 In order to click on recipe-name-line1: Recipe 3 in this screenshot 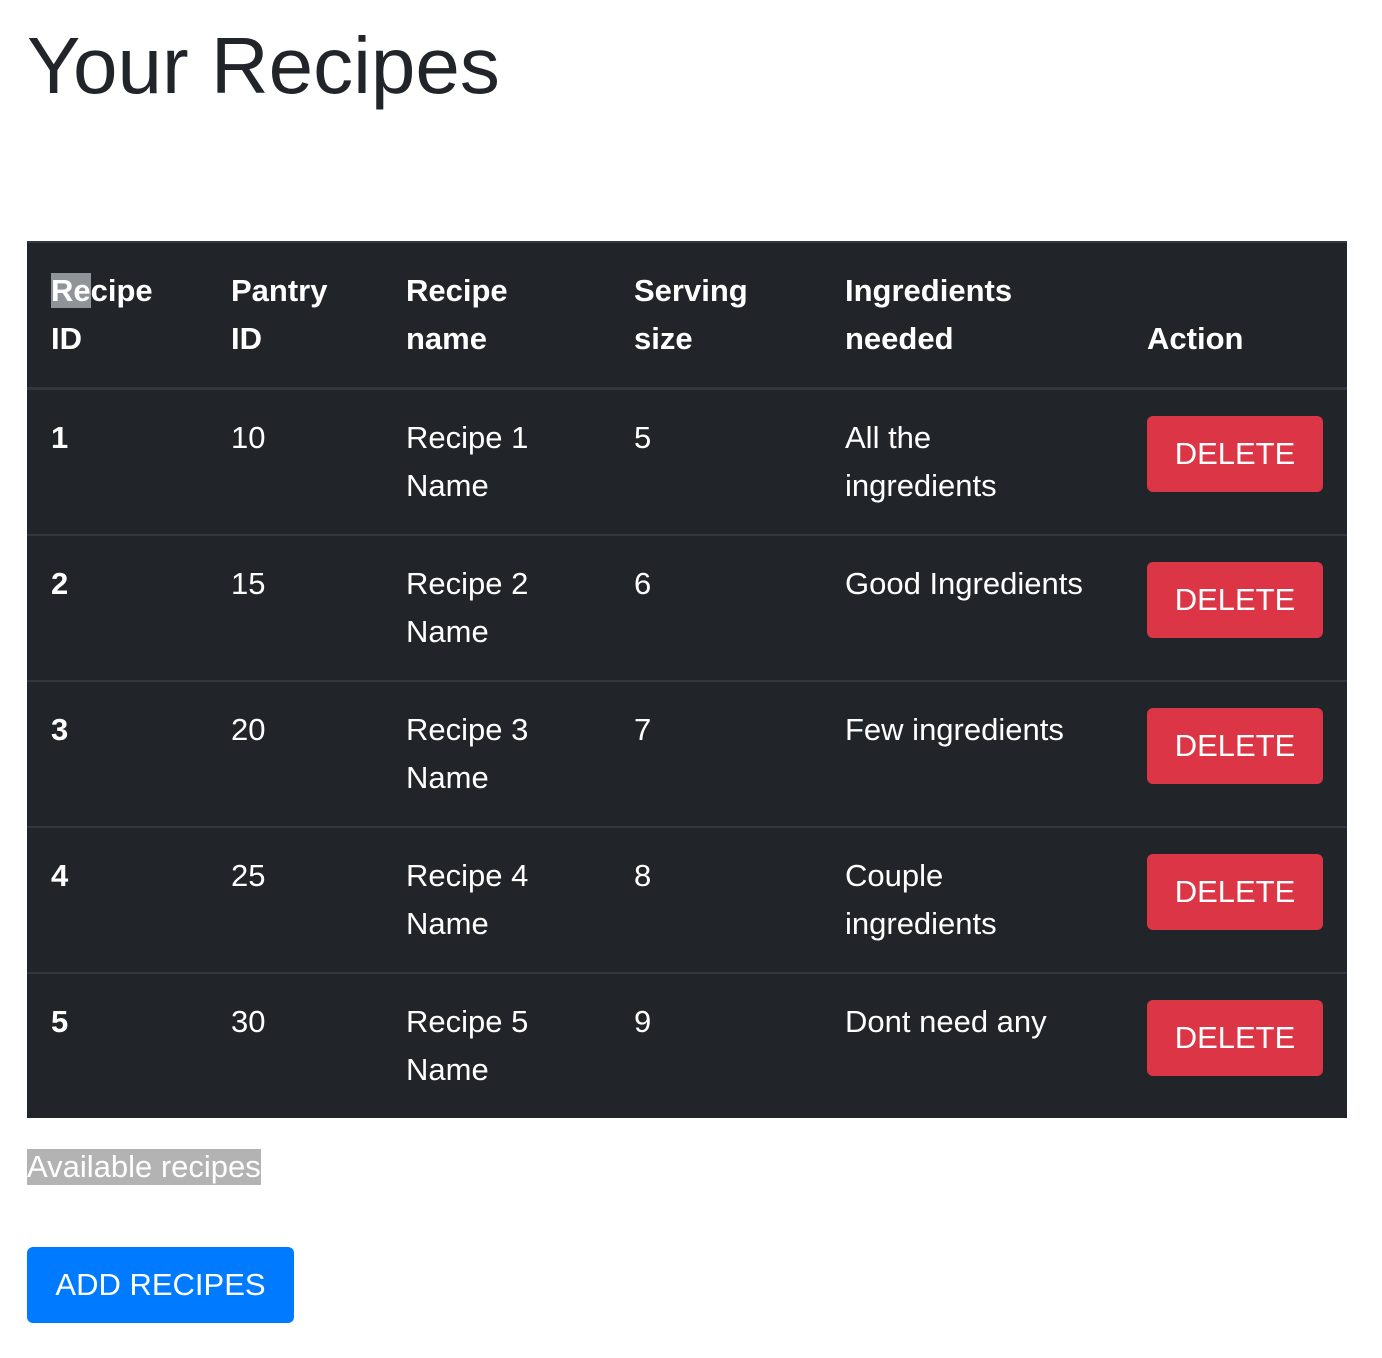, I will do `click(467, 729)`.